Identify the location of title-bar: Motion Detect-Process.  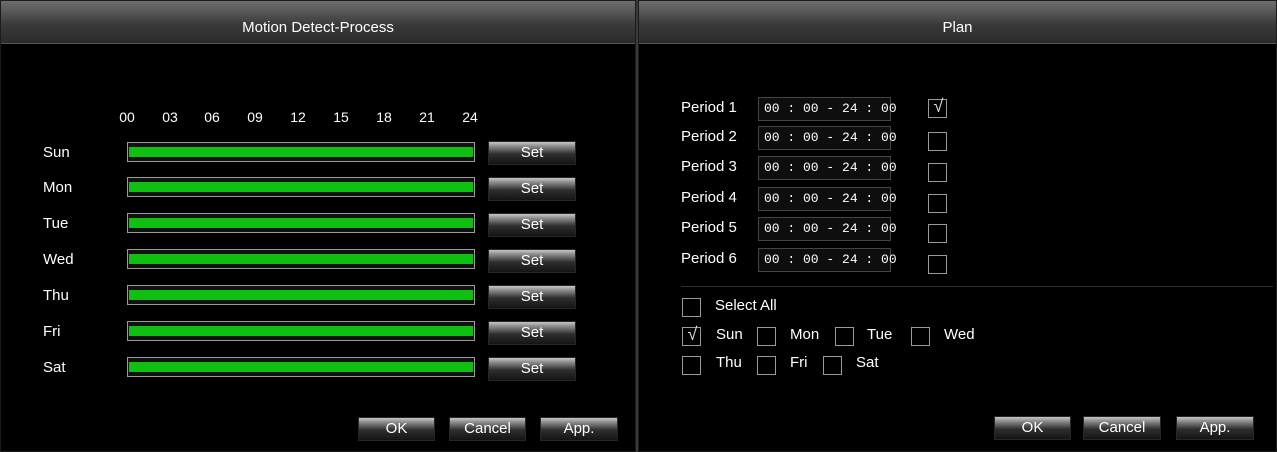
(318, 22).